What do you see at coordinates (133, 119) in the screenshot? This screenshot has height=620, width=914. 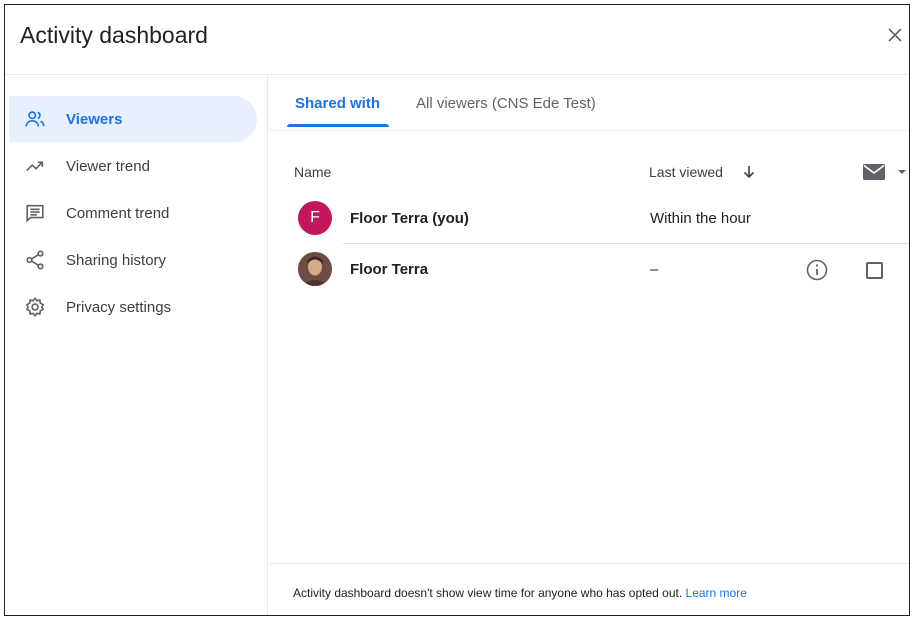 I see `sidebar-item-viewers: Viewers` at bounding box center [133, 119].